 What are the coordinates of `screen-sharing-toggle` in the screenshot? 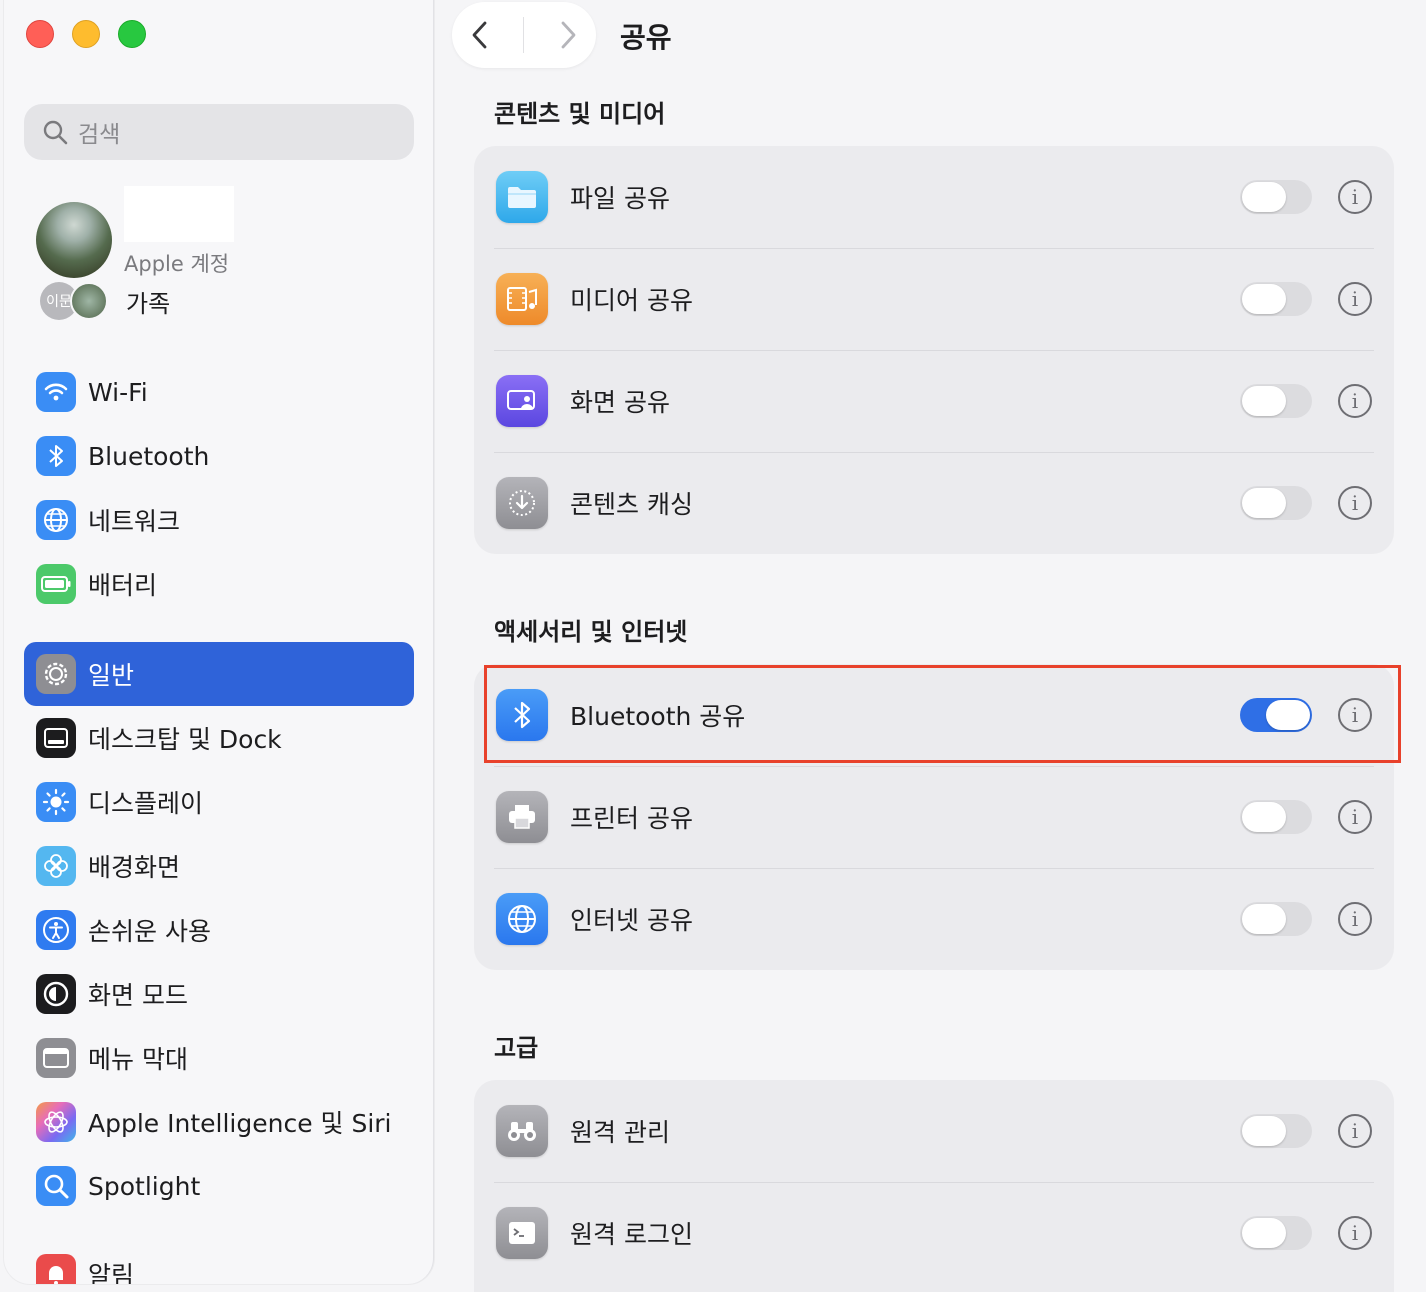 It's located at (1276, 401).